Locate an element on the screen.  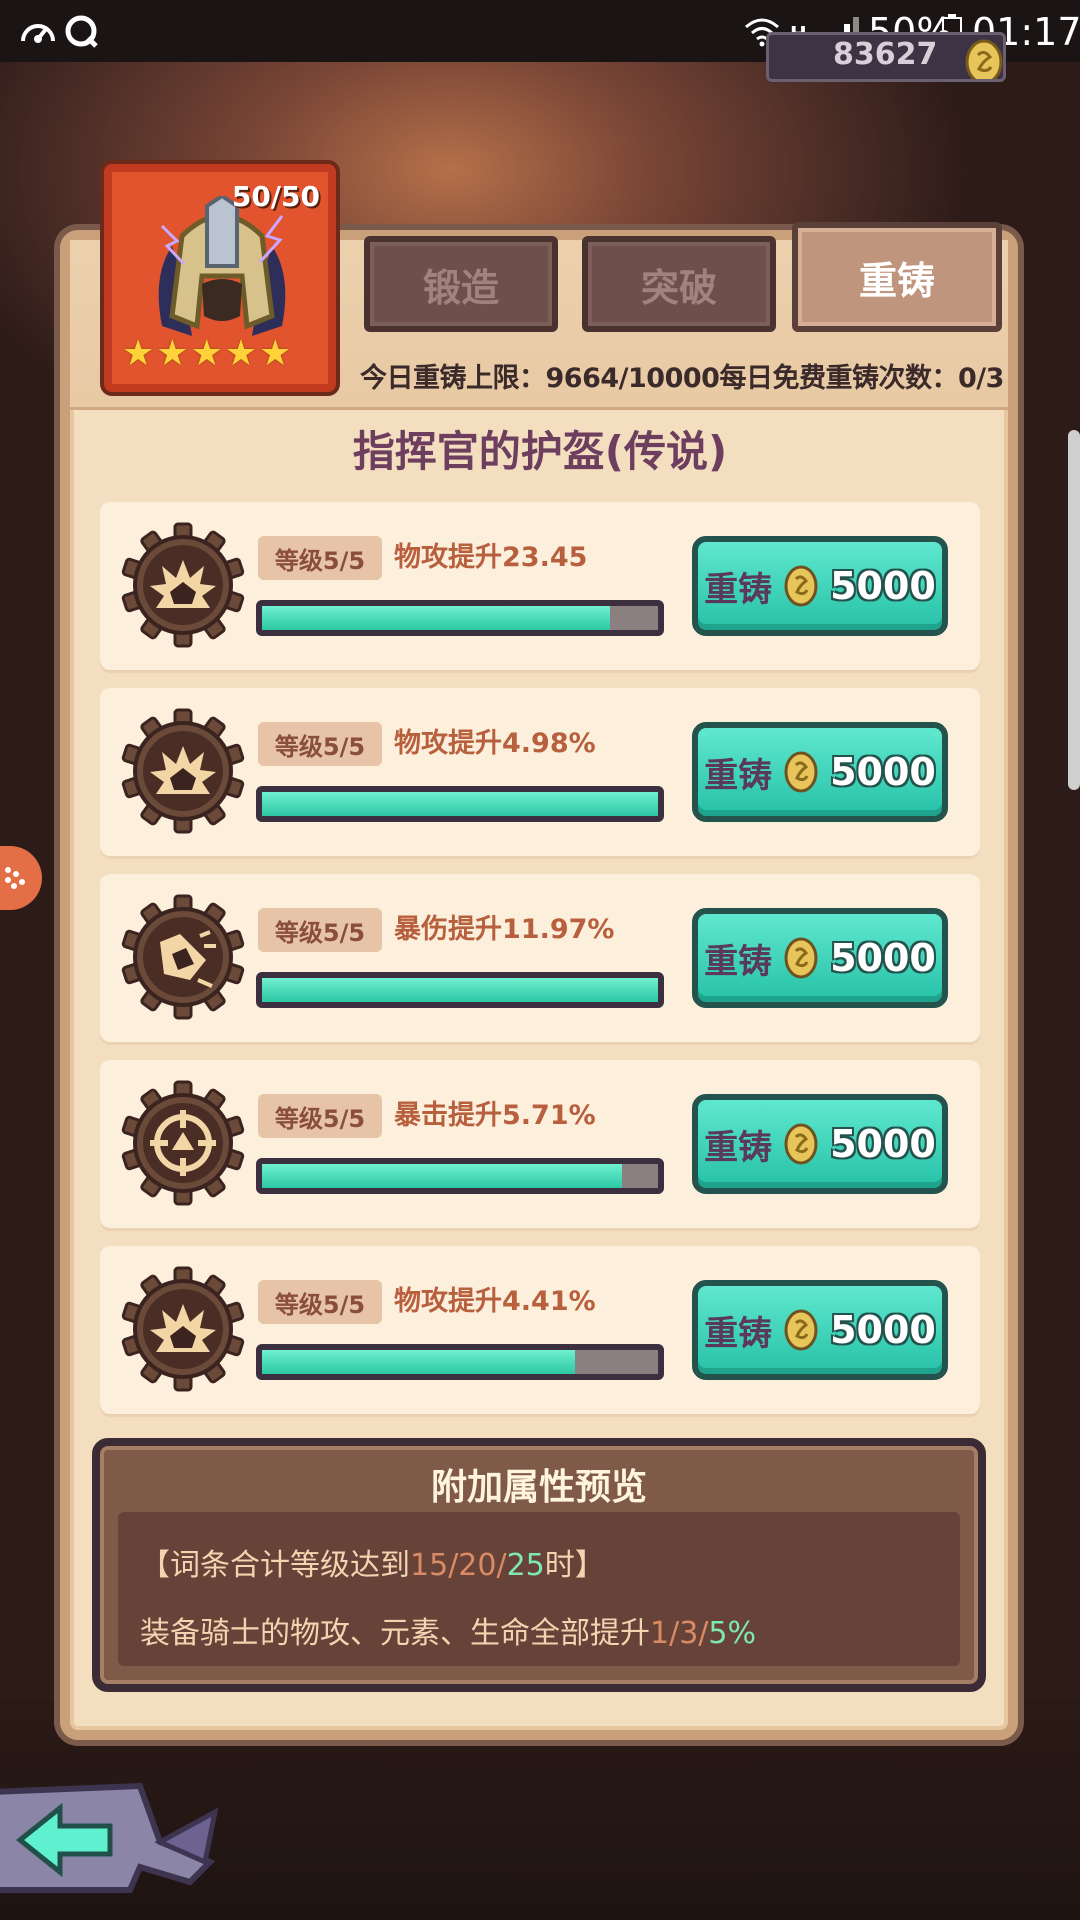
currency-amount: 83627 is located at coordinates (885, 54).